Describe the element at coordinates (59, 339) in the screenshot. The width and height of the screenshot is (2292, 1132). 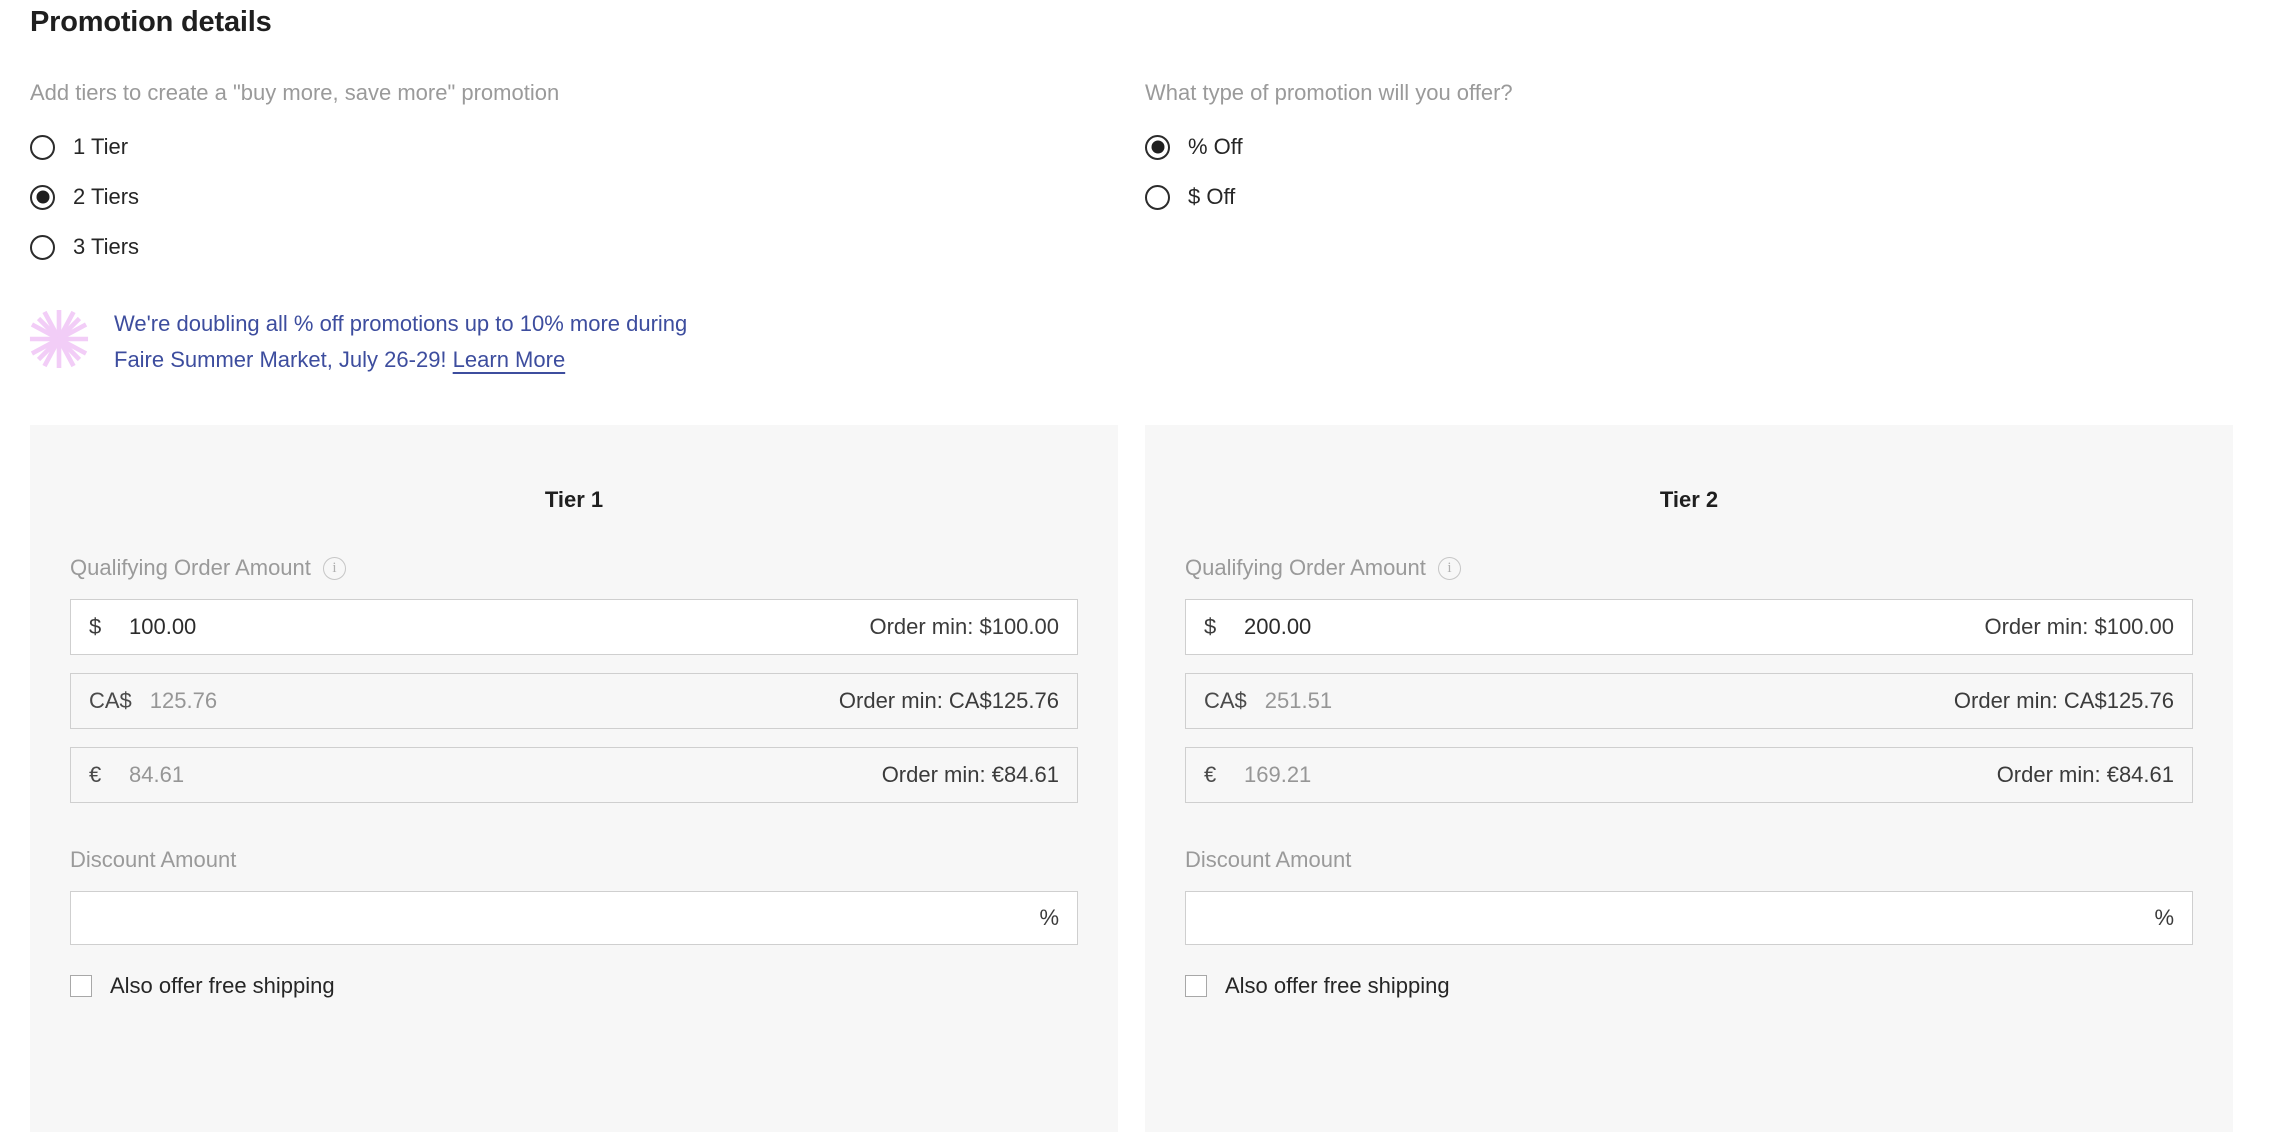
I see `starburst-icon` at that location.